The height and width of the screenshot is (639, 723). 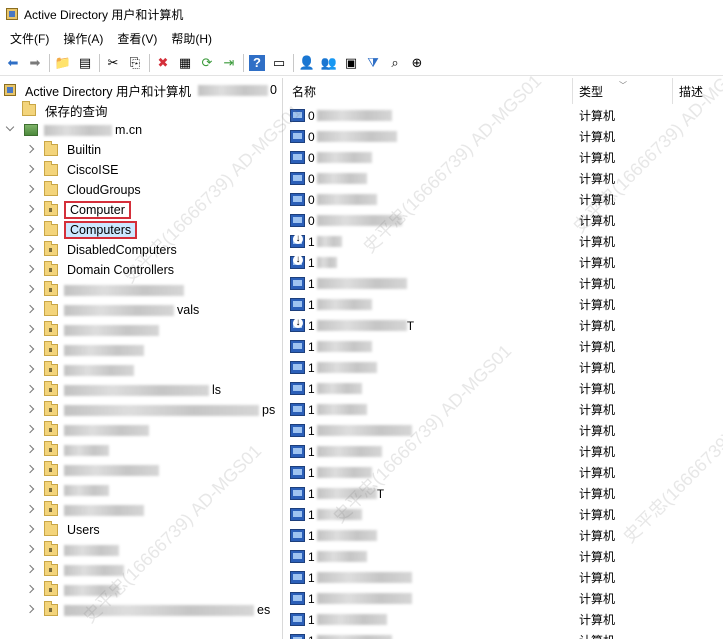 What do you see at coordinates (113, 63) in the screenshot?
I see `cut-icon: ✂` at bounding box center [113, 63].